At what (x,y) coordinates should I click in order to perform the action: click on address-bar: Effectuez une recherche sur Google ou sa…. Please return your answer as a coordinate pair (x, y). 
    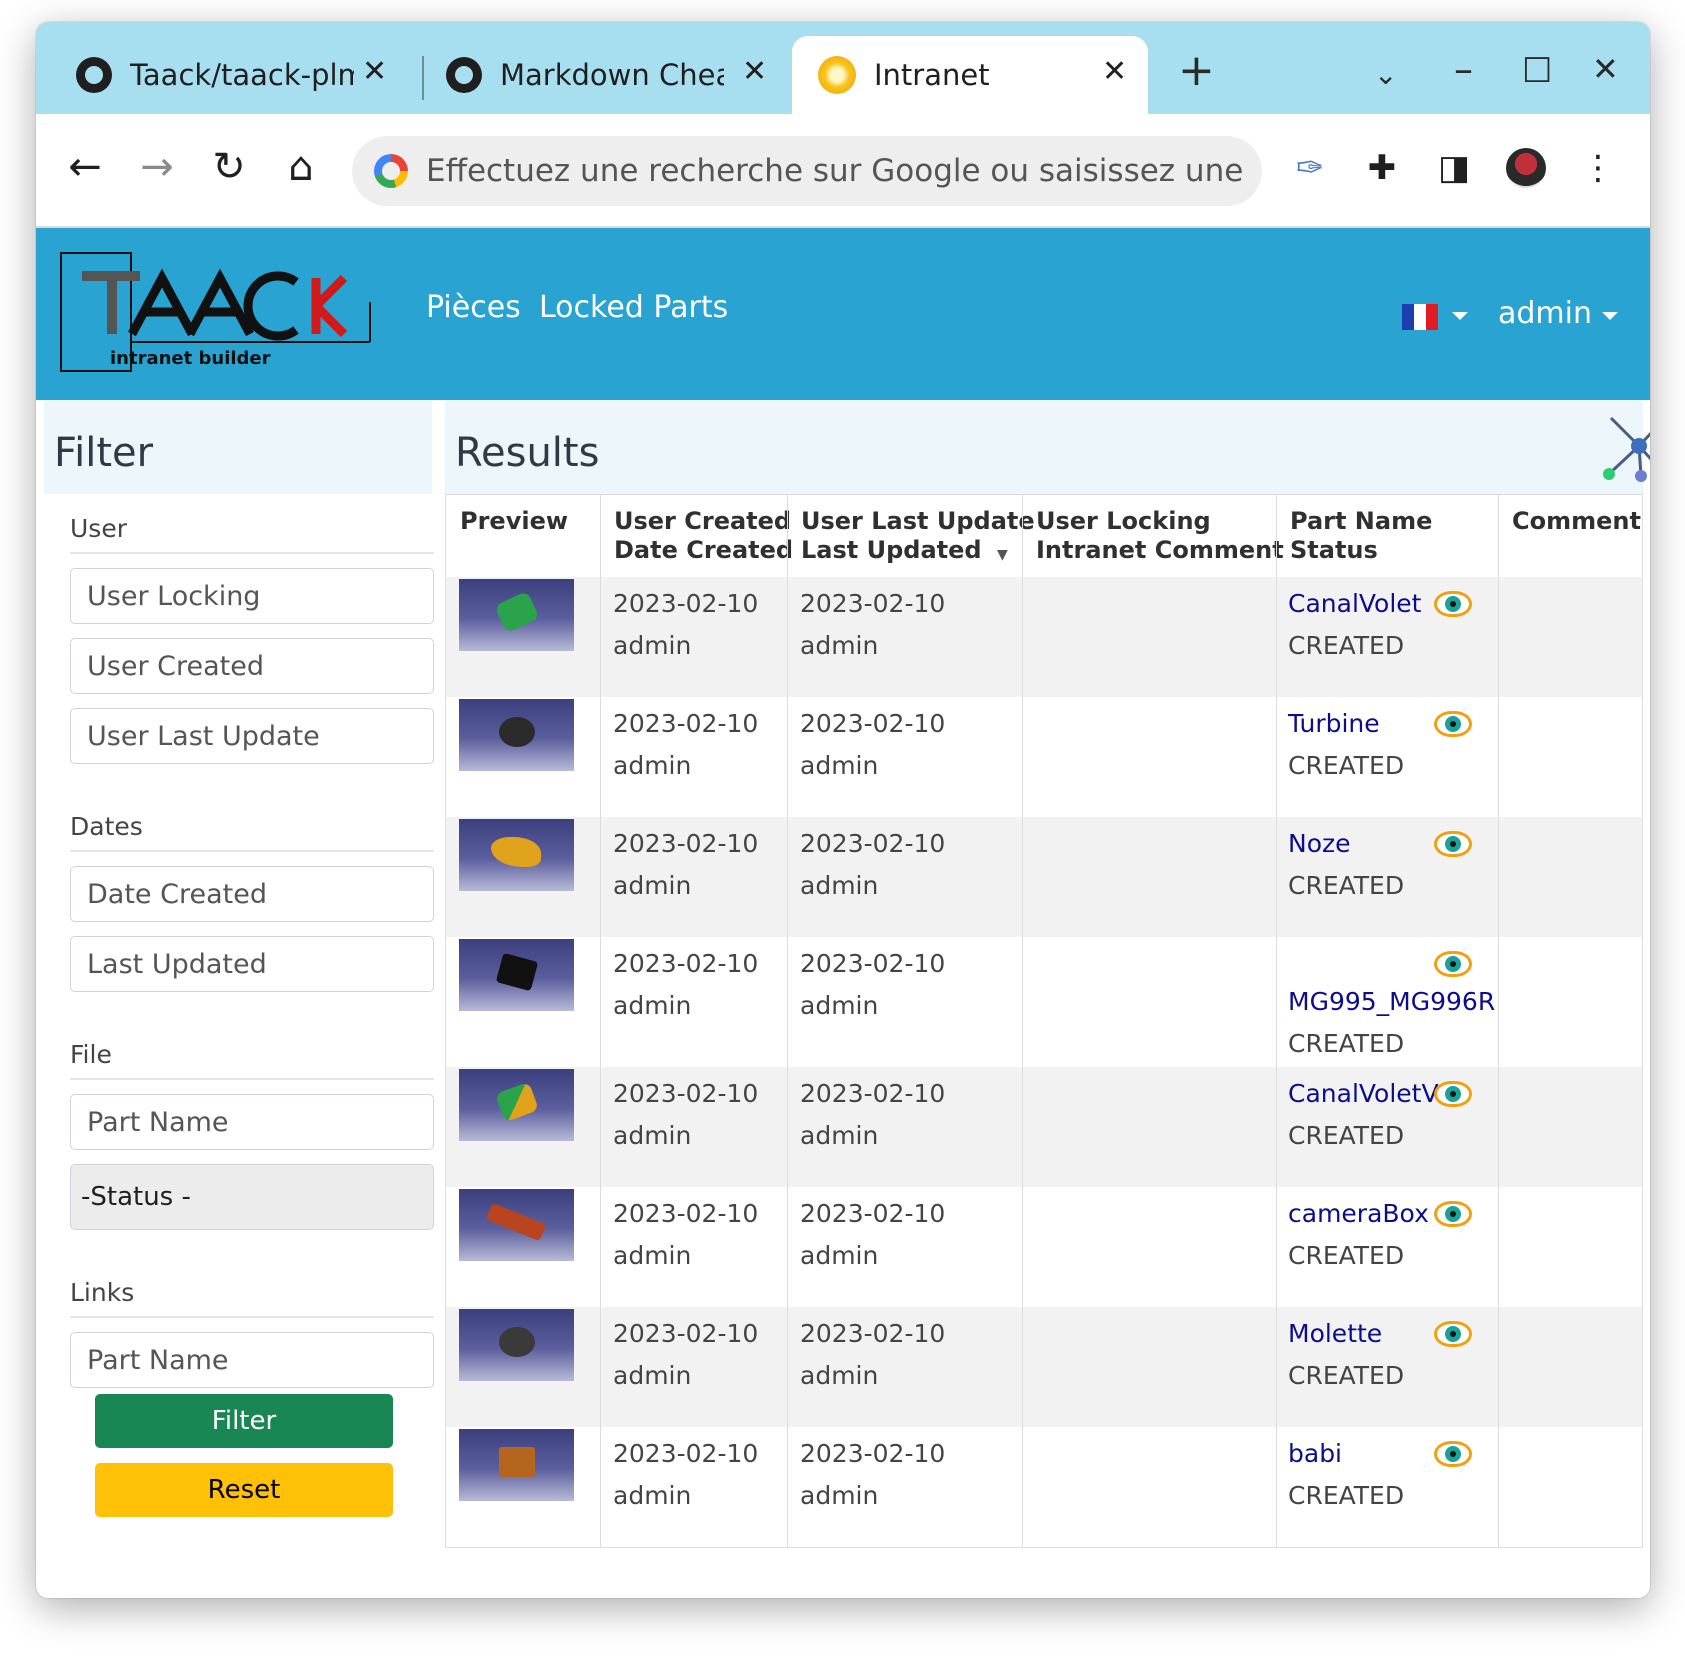
    Looking at the image, I should click on (807, 171).